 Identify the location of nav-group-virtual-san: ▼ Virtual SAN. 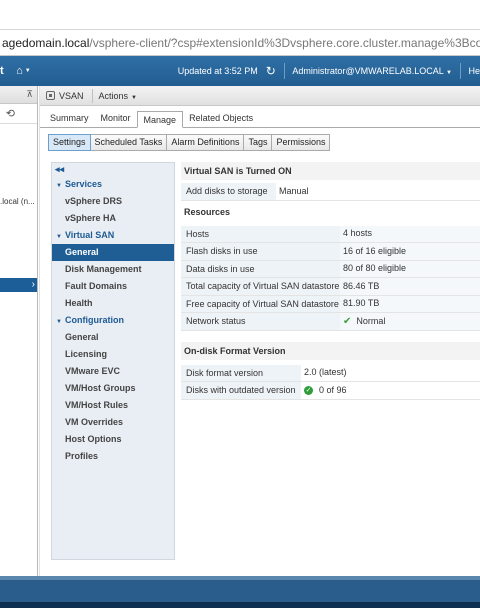
(113, 235).